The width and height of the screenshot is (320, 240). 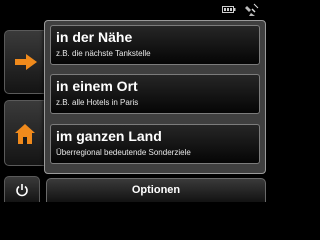 What do you see at coordinates (94, 37) in the screenshot?
I see `menu-item-title: in der Nähe` at bounding box center [94, 37].